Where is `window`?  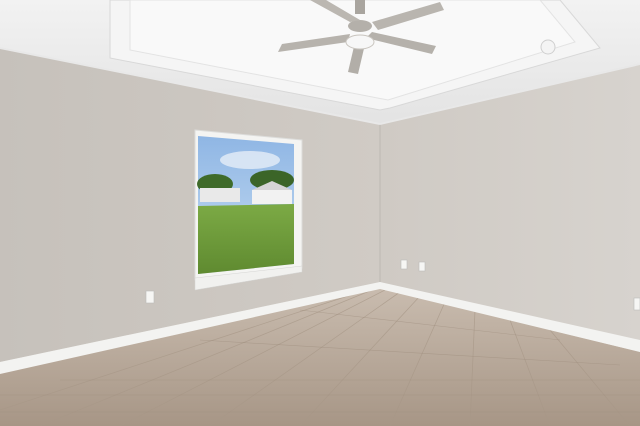
window is located at coordinates (248, 210).